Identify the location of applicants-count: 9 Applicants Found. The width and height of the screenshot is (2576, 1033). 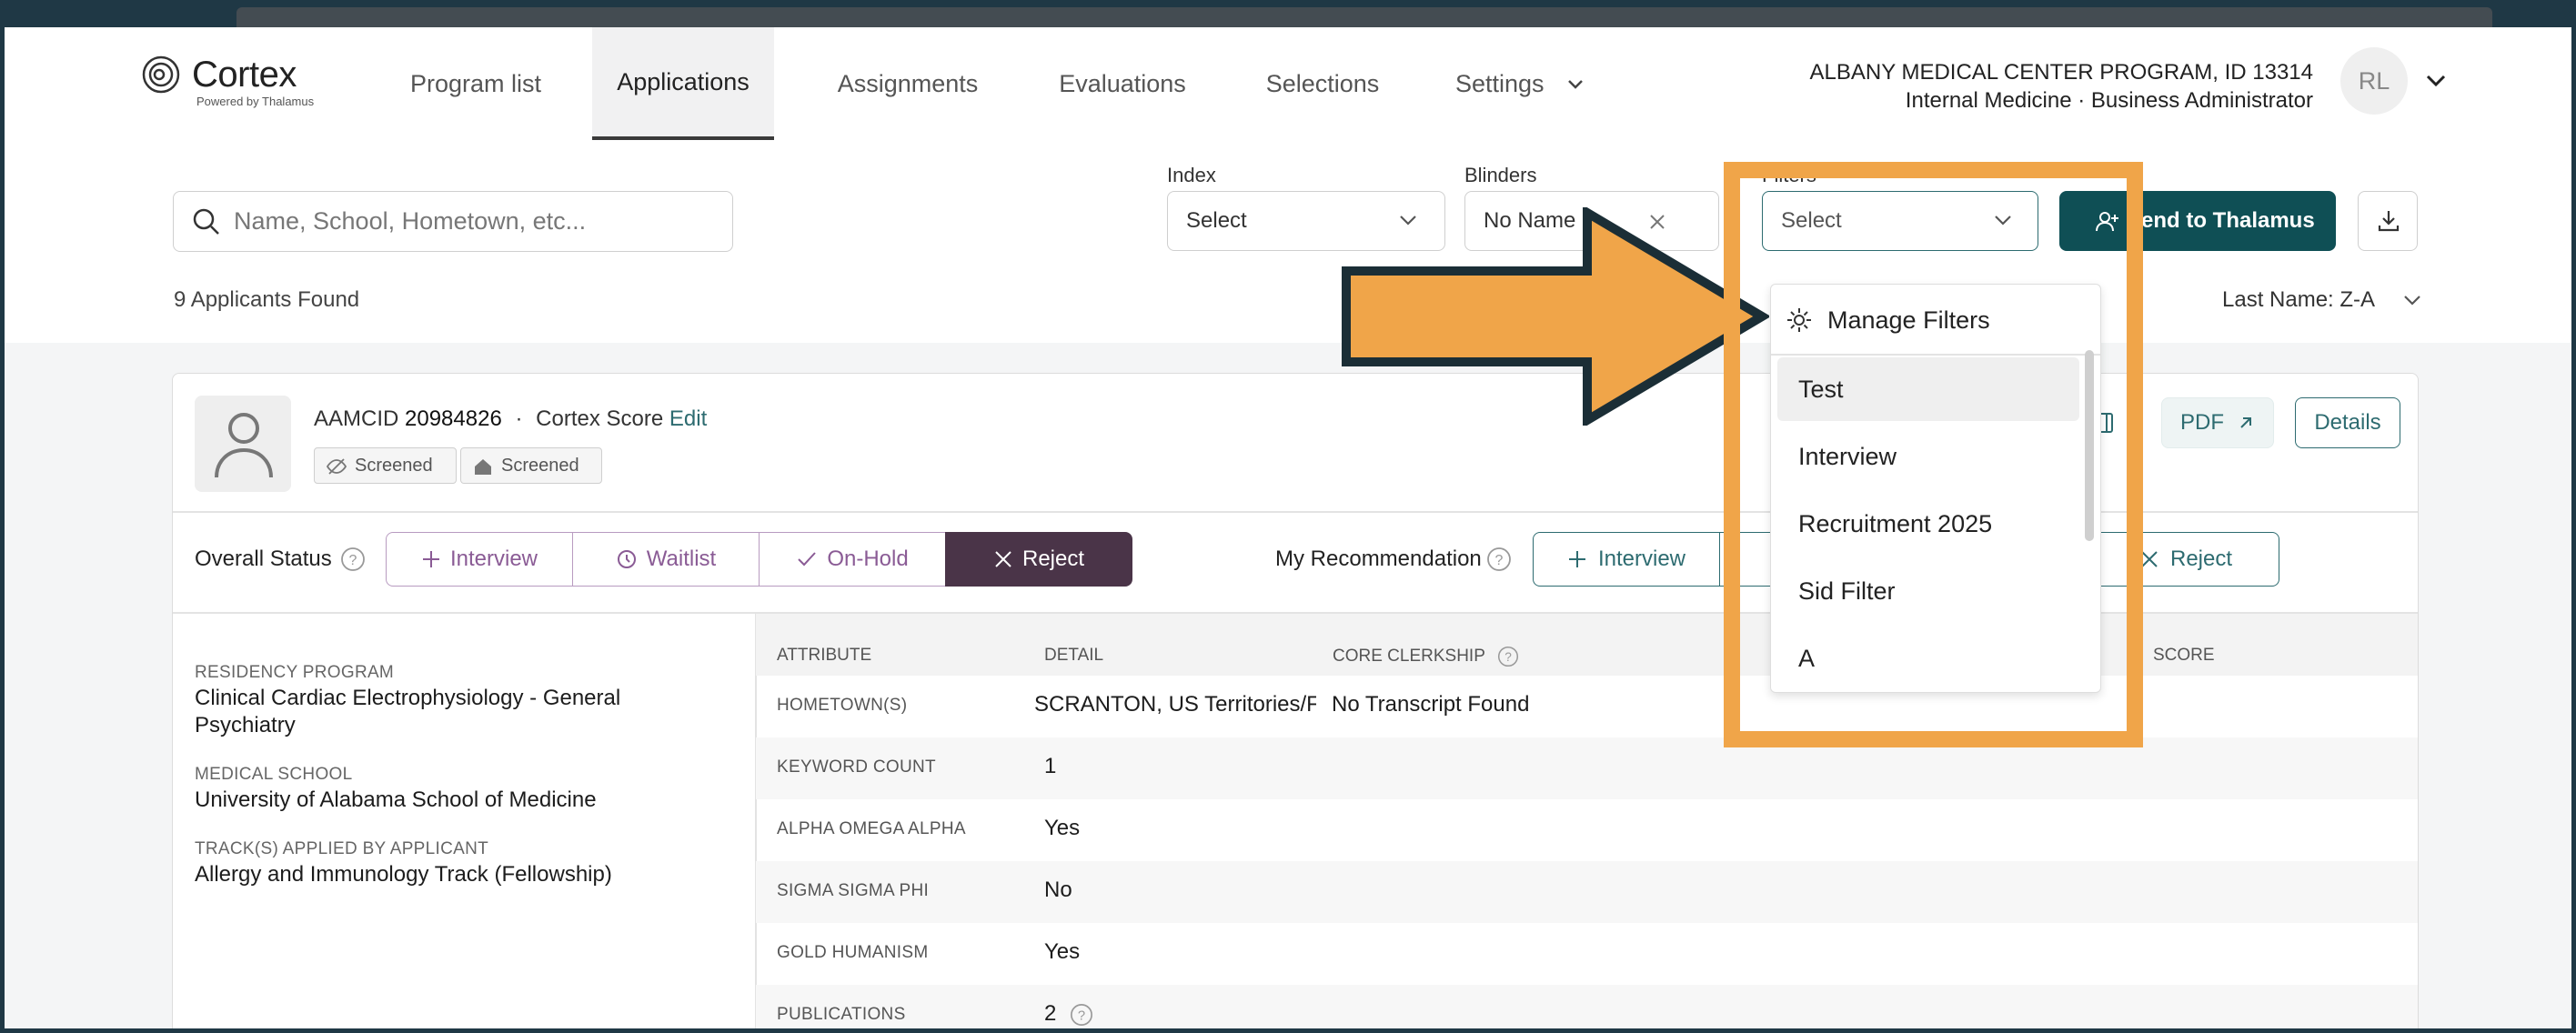
(267, 299).